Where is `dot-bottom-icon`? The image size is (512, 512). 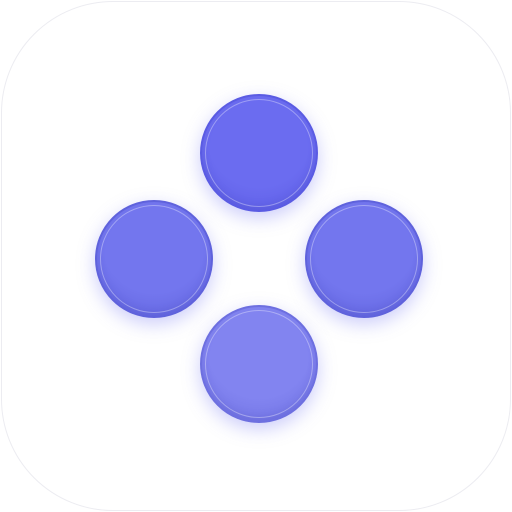 dot-bottom-icon is located at coordinates (259, 364).